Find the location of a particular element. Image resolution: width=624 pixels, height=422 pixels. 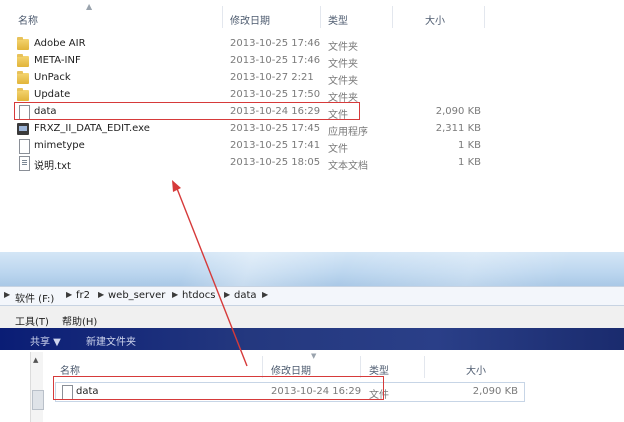

file-type: 文本文档 is located at coordinates (348, 166).